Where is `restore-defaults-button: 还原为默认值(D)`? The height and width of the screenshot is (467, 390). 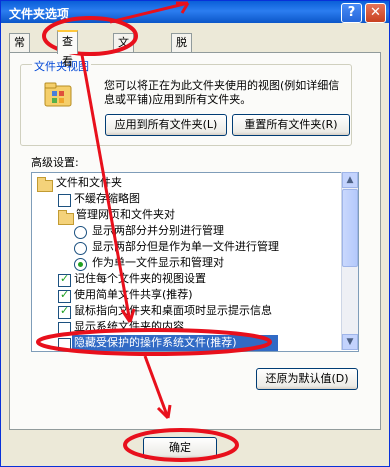
restore-defaults-button: 还原为默认值(D) is located at coordinates (307, 379).